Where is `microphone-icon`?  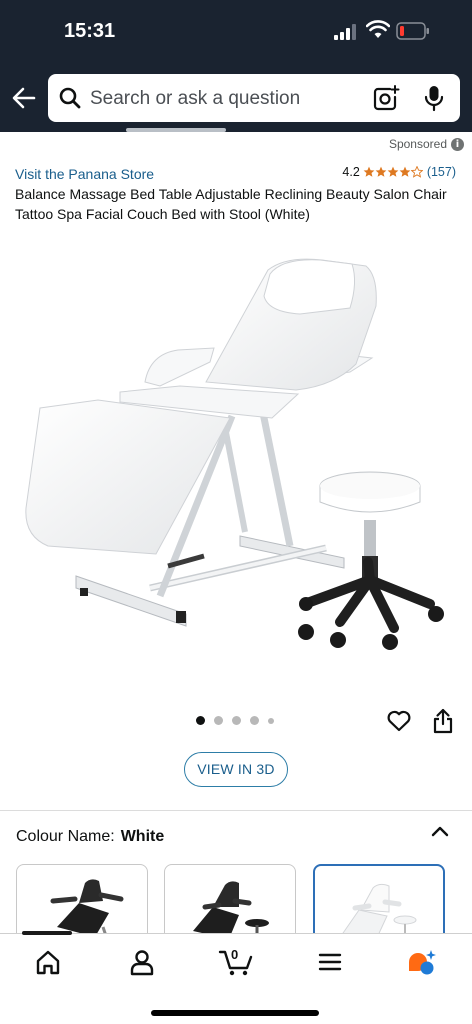 microphone-icon is located at coordinates (434, 98).